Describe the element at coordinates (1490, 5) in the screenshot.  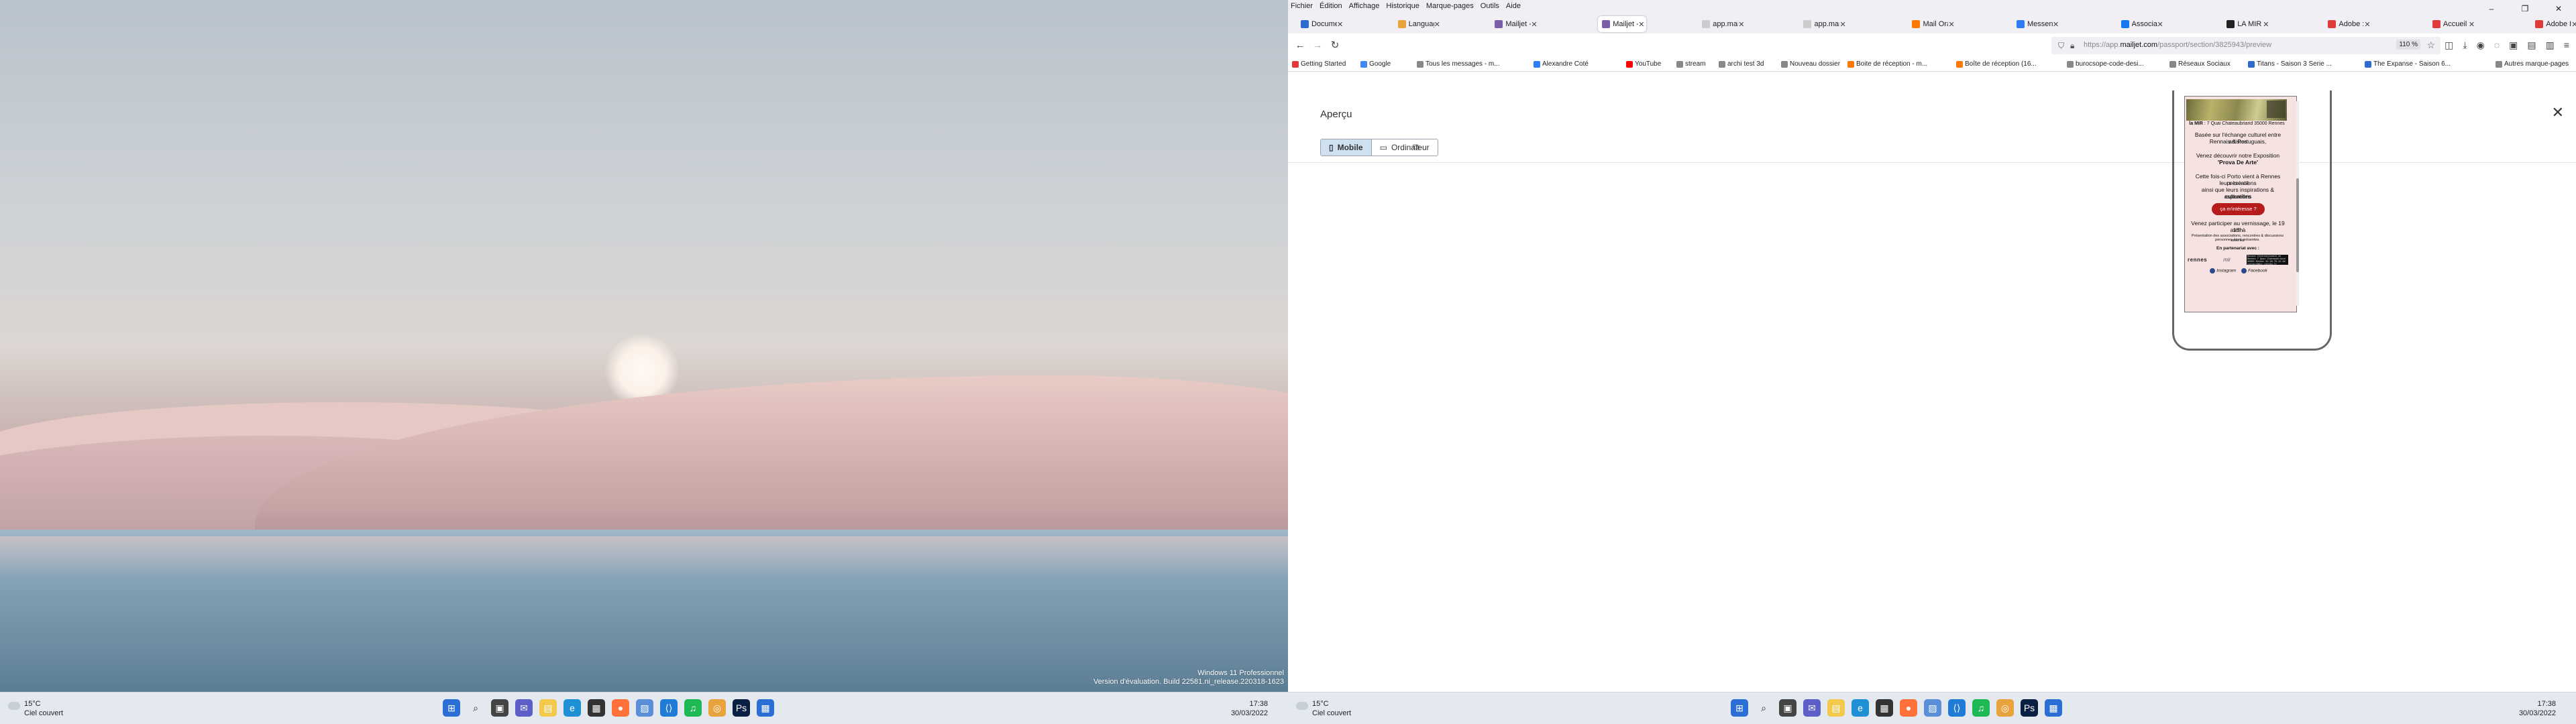
I see `menu-outils: Outils` at that location.